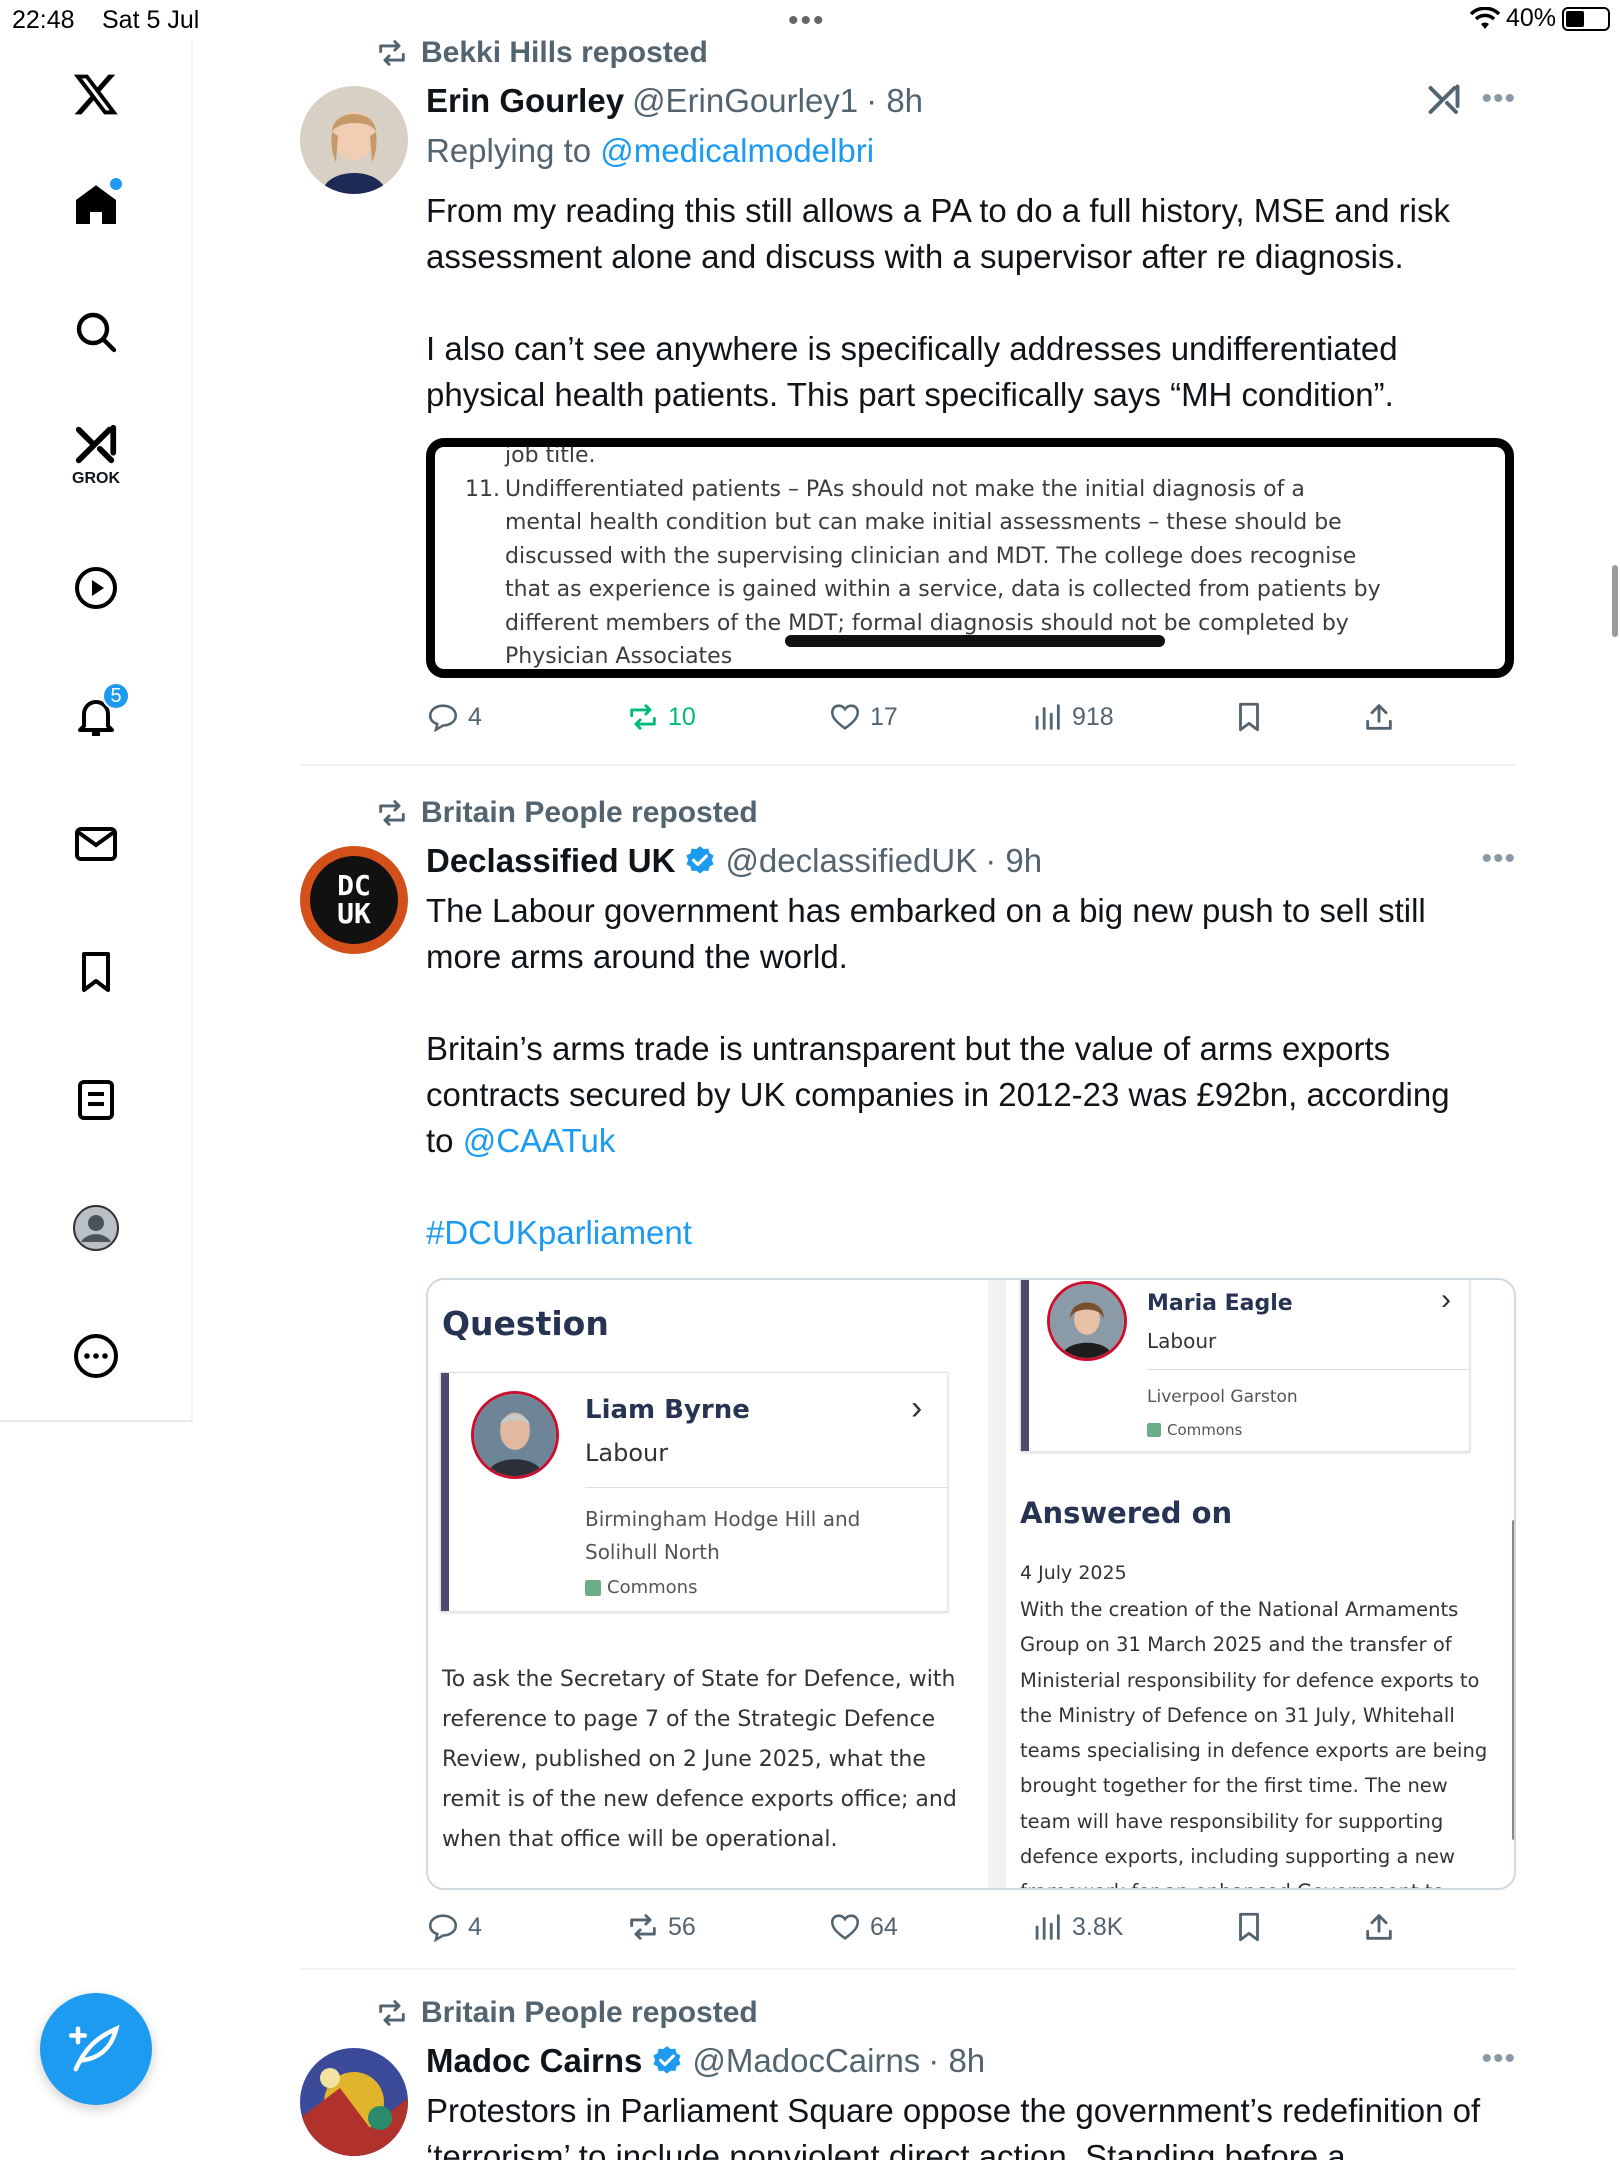 This screenshot has width=1620, height=2160. I want to click on repost-count: 56, so click(682, 1926).